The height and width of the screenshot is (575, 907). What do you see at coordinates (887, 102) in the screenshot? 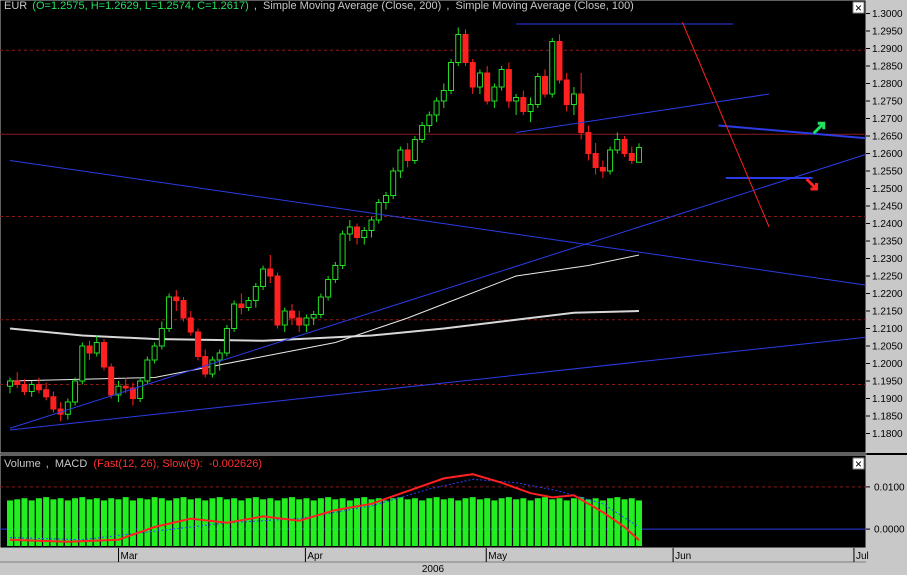
I see `price-tick-label: 1.2750` at bounding box center [887, 102].